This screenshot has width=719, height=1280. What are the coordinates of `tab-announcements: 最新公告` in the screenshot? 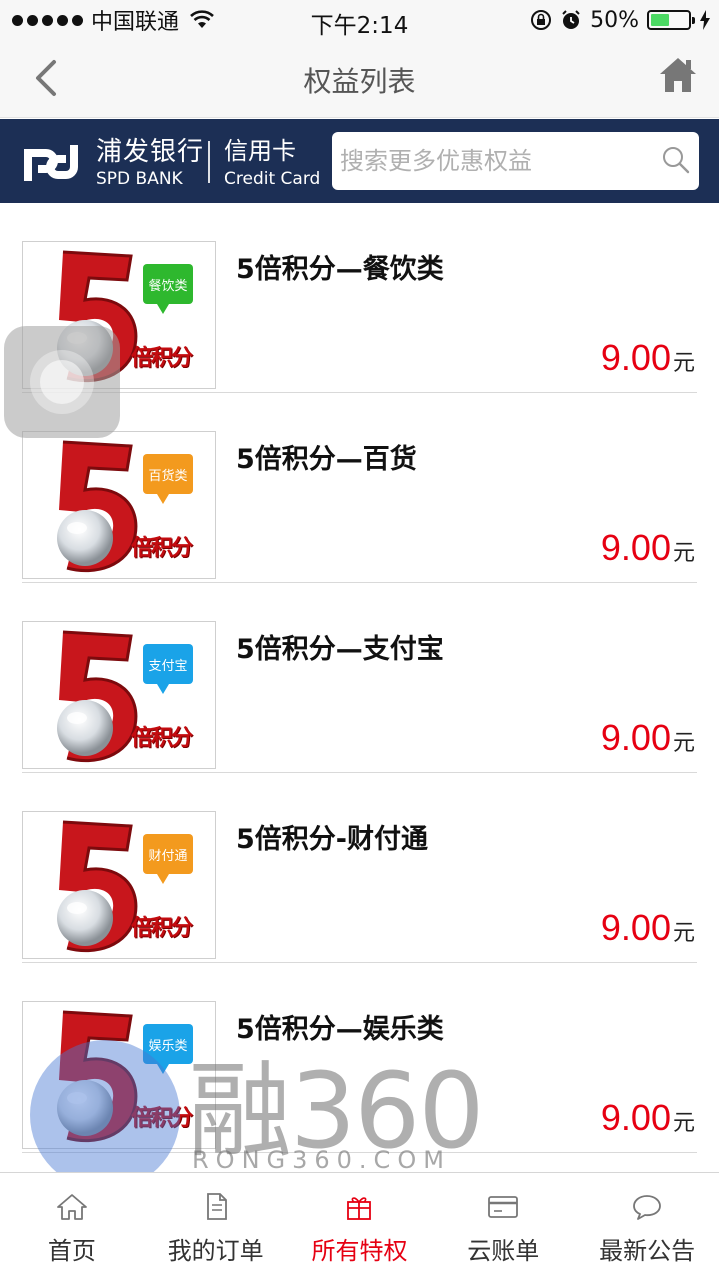 It's located at (647, 1226).